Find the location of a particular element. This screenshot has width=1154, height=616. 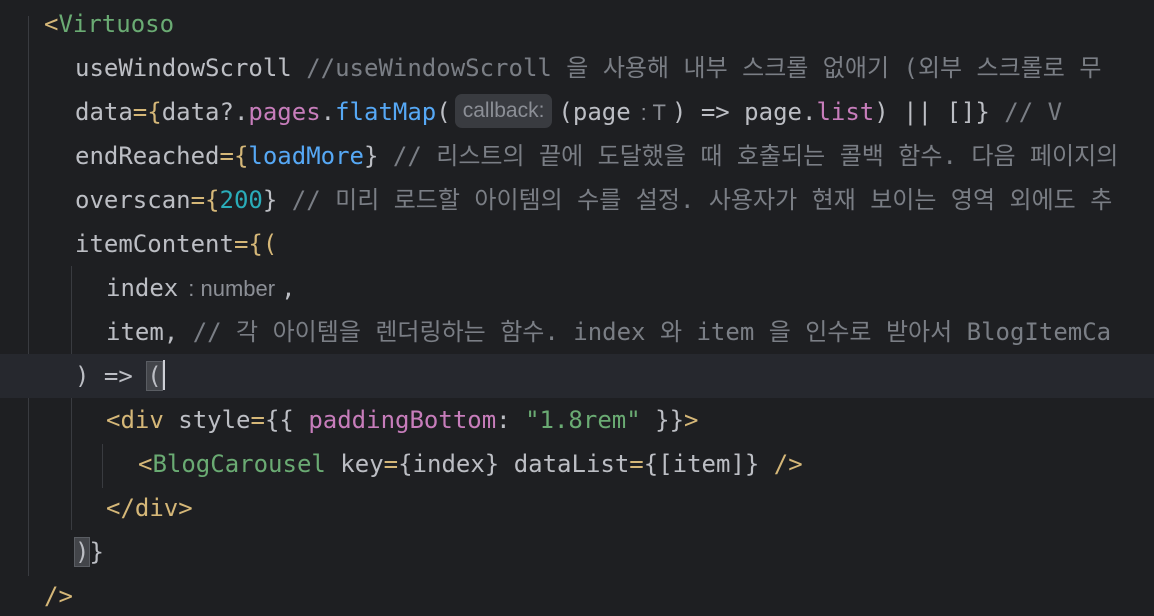

code-token: item is located at coordinates (135, 332).